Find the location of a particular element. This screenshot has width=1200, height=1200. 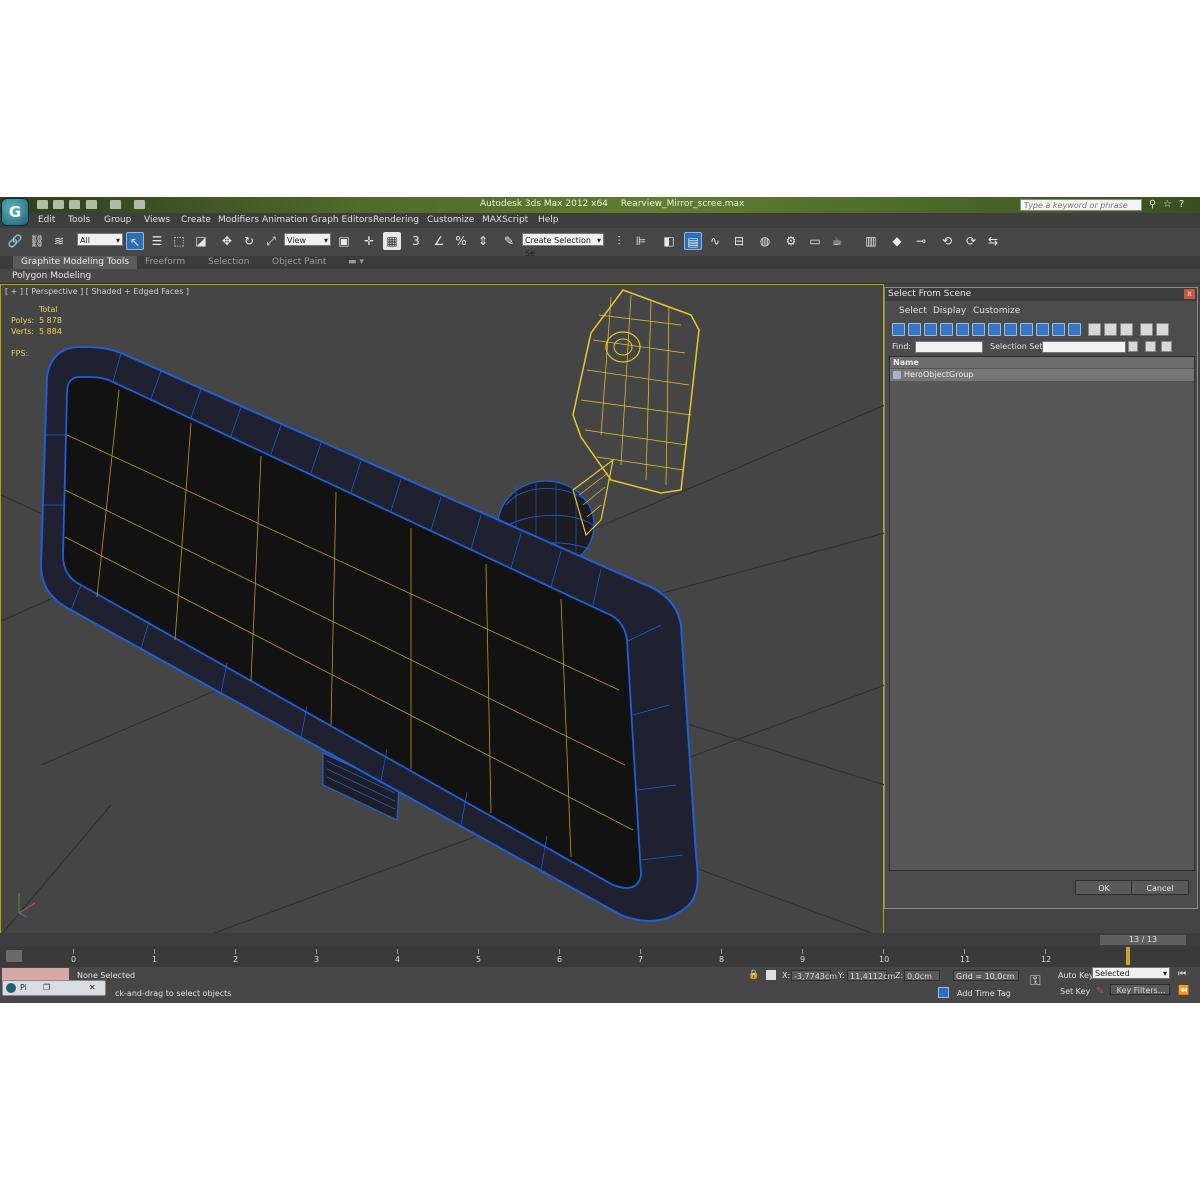

key-icon: ⚿ is located at coordinates (1035, 981).